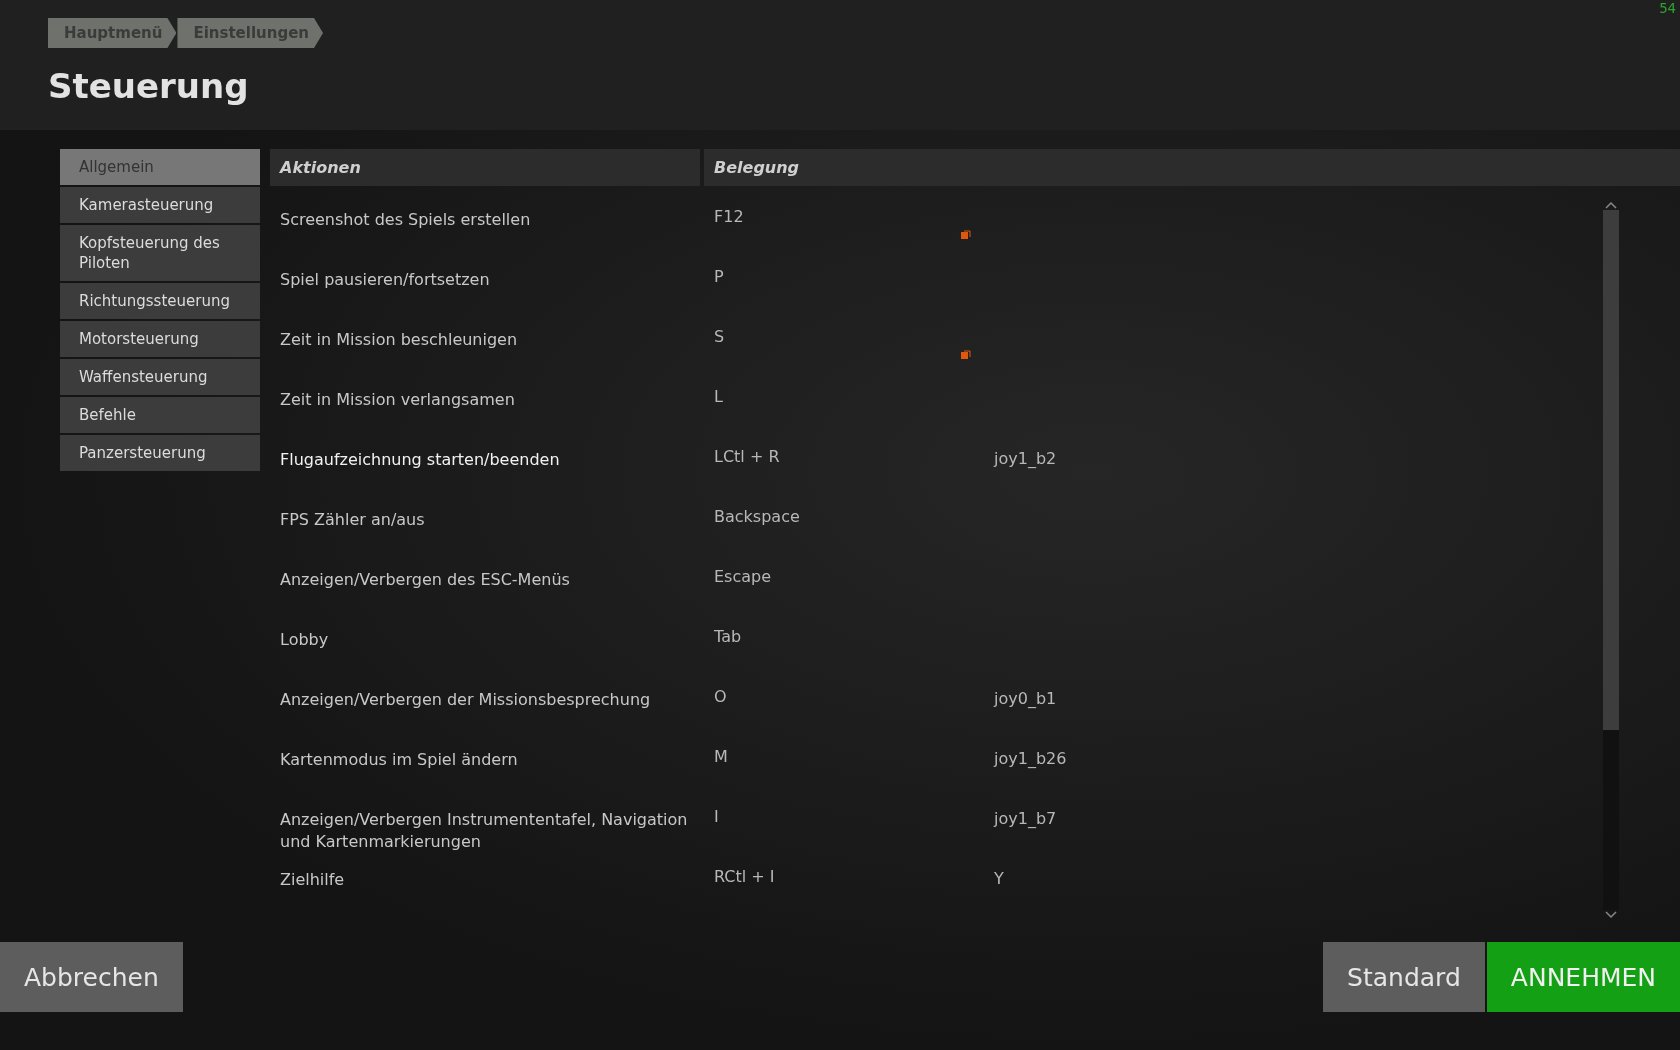  Describe the element at coordinates (397, 400) in the screenshot. I see `action-label: Zeit in Mission verlangsamen` at that location.